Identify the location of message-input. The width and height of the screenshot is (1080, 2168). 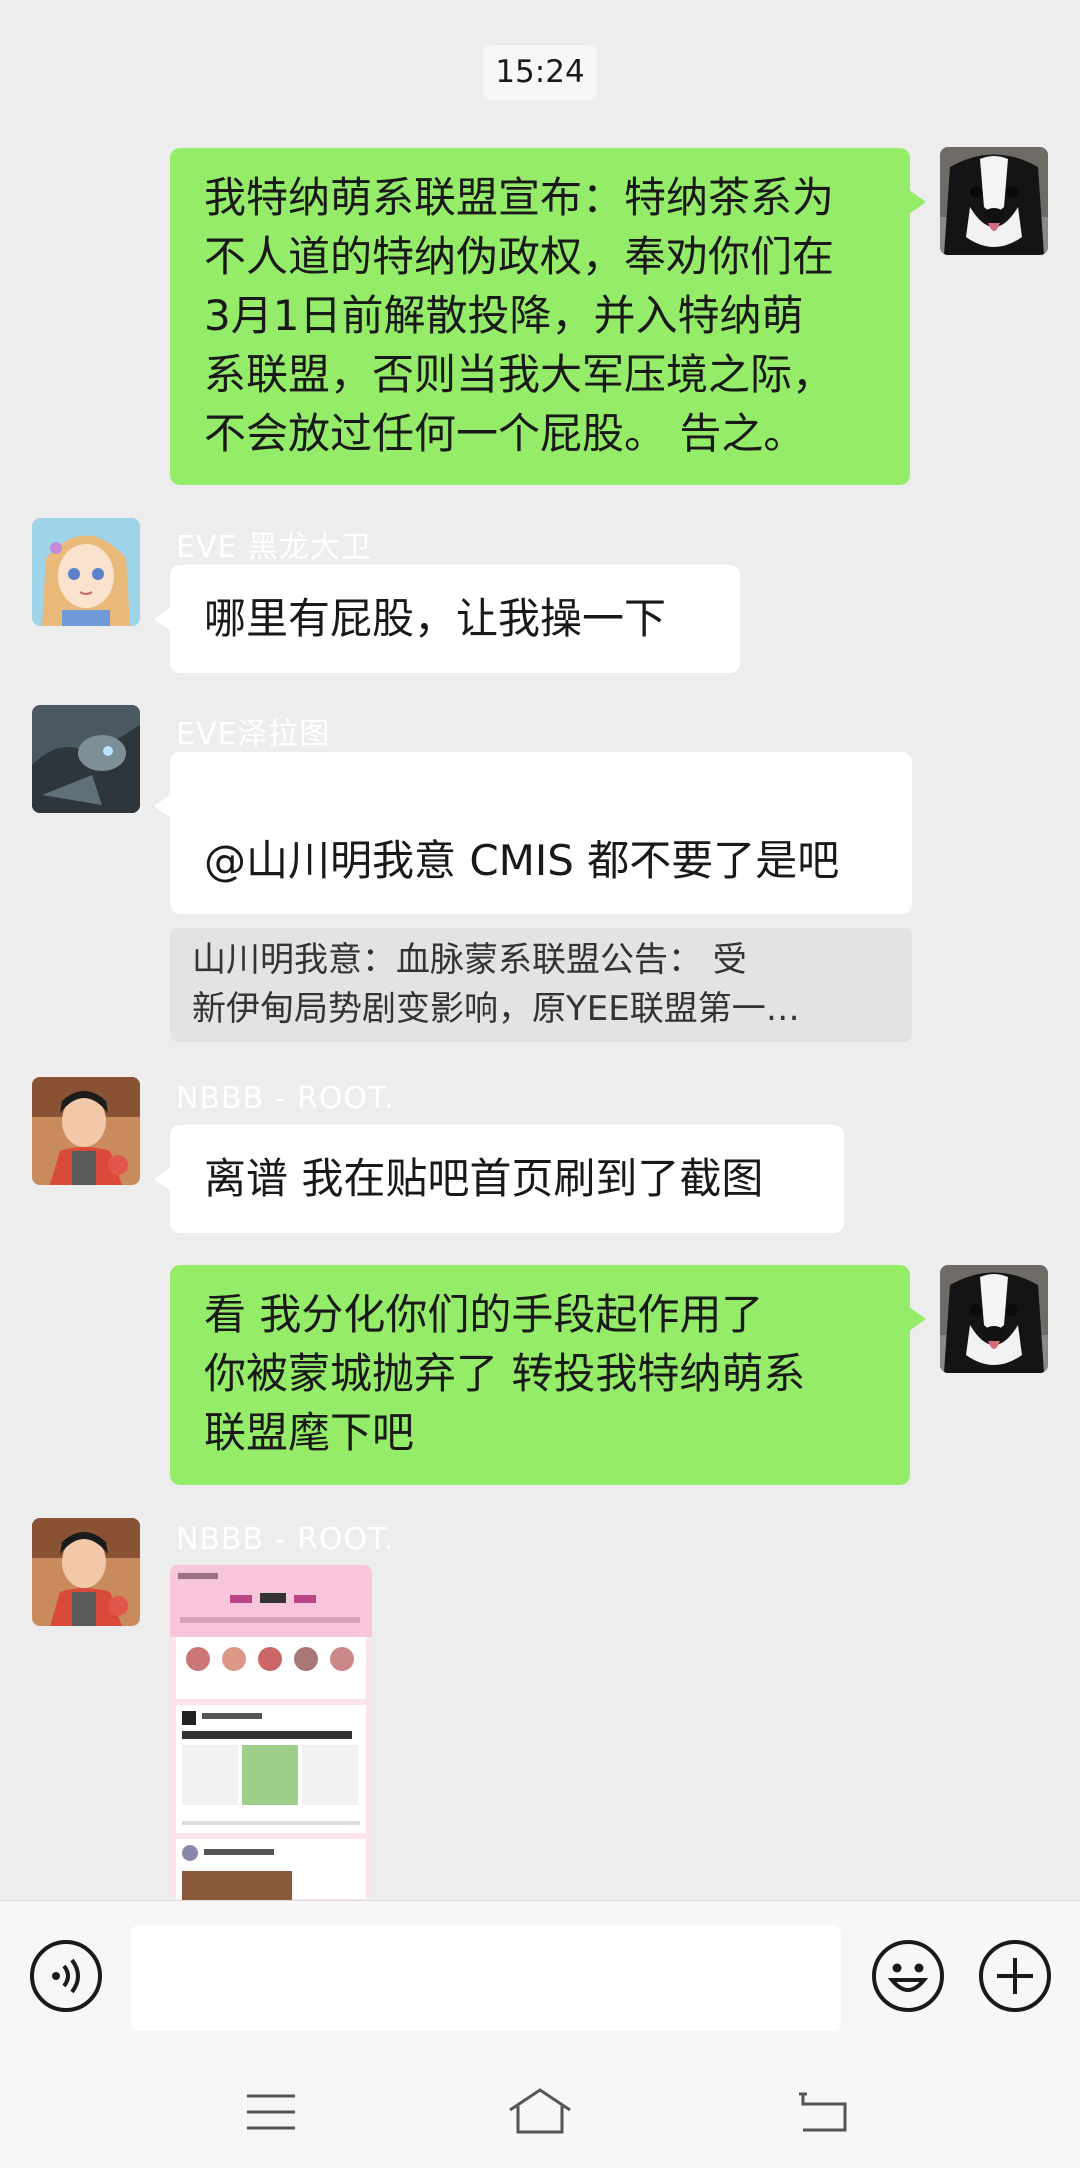
(486, 1978).